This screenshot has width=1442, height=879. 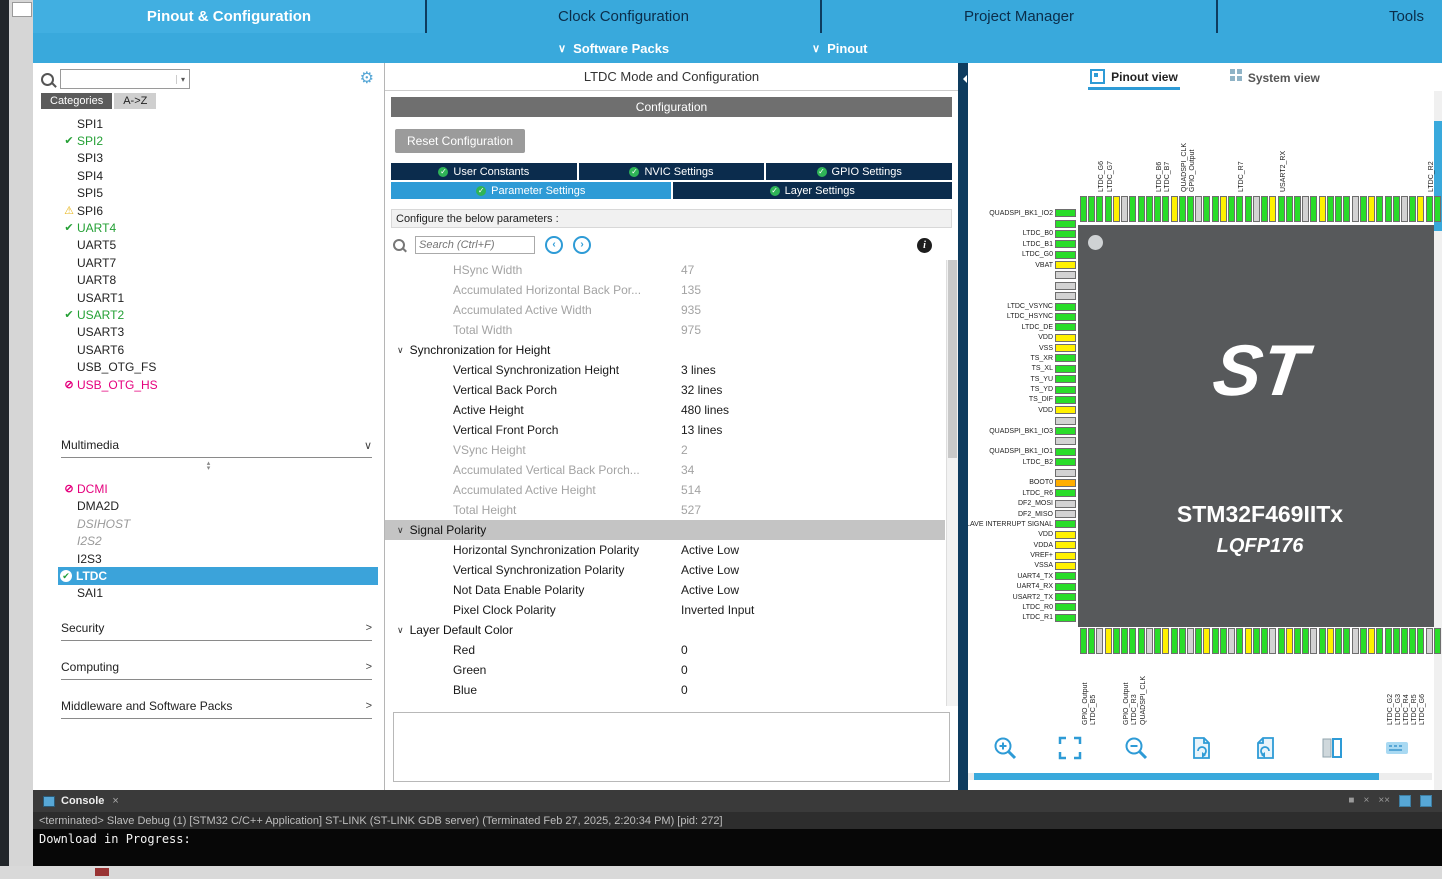 What do you see at coordinates (216, 706) in the screenshot?
I see `category-middleware-and-software-packs: Middleware and Software Packs >` at bounding box center [216, 706].